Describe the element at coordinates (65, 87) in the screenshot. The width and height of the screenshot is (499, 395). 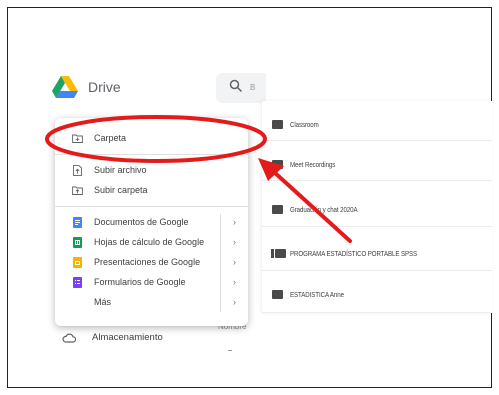
I see `google-drive-logo-icon` at that location.